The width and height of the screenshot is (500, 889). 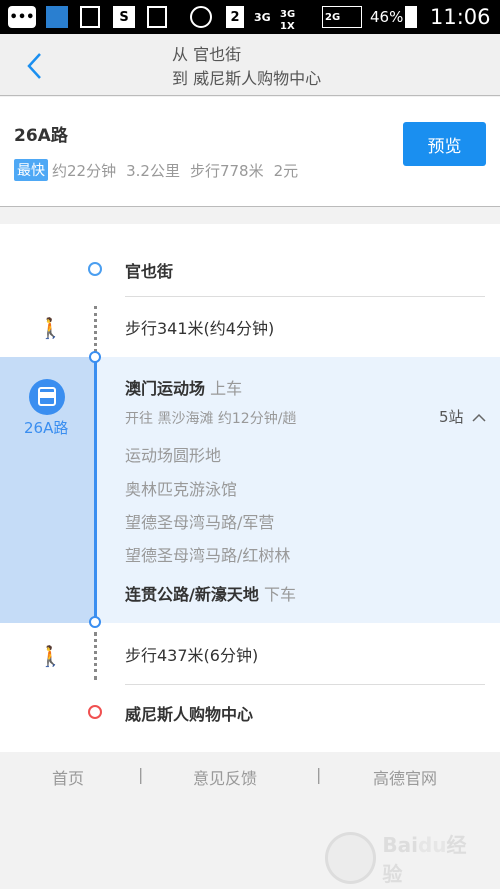 I want to click on header: 从 官也街 到 威尼斯人购物中心, so click(x=250, y=65).